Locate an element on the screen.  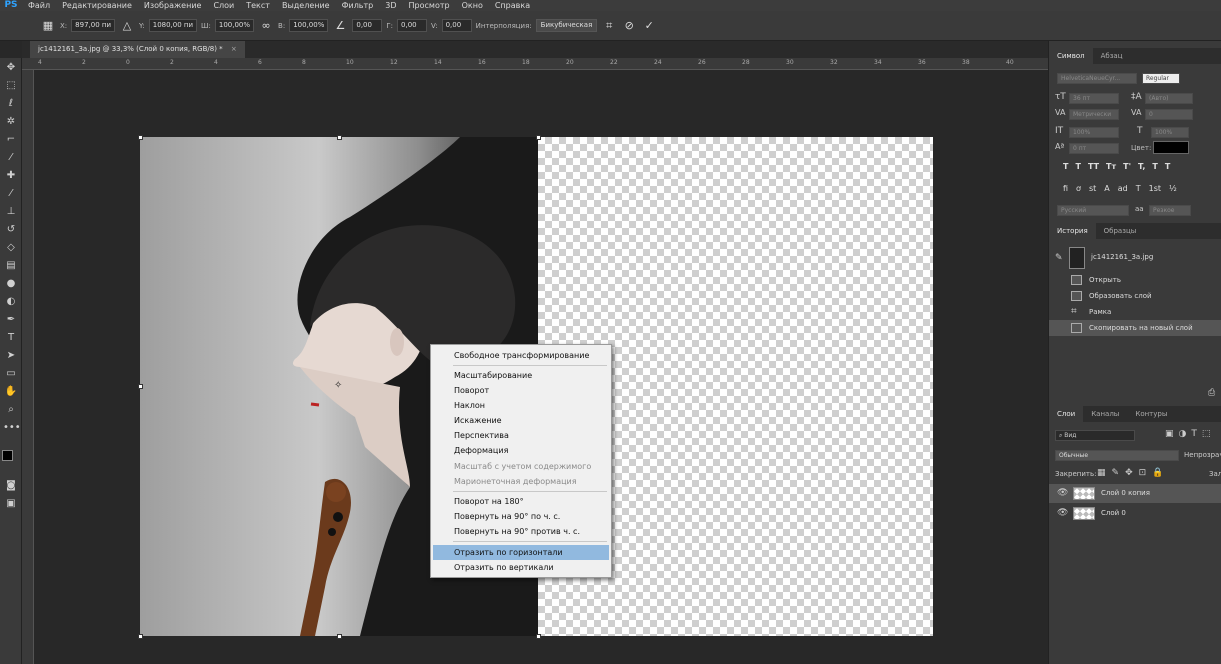
v-skew-field: 0,00 is located at coordinates (456, 25).